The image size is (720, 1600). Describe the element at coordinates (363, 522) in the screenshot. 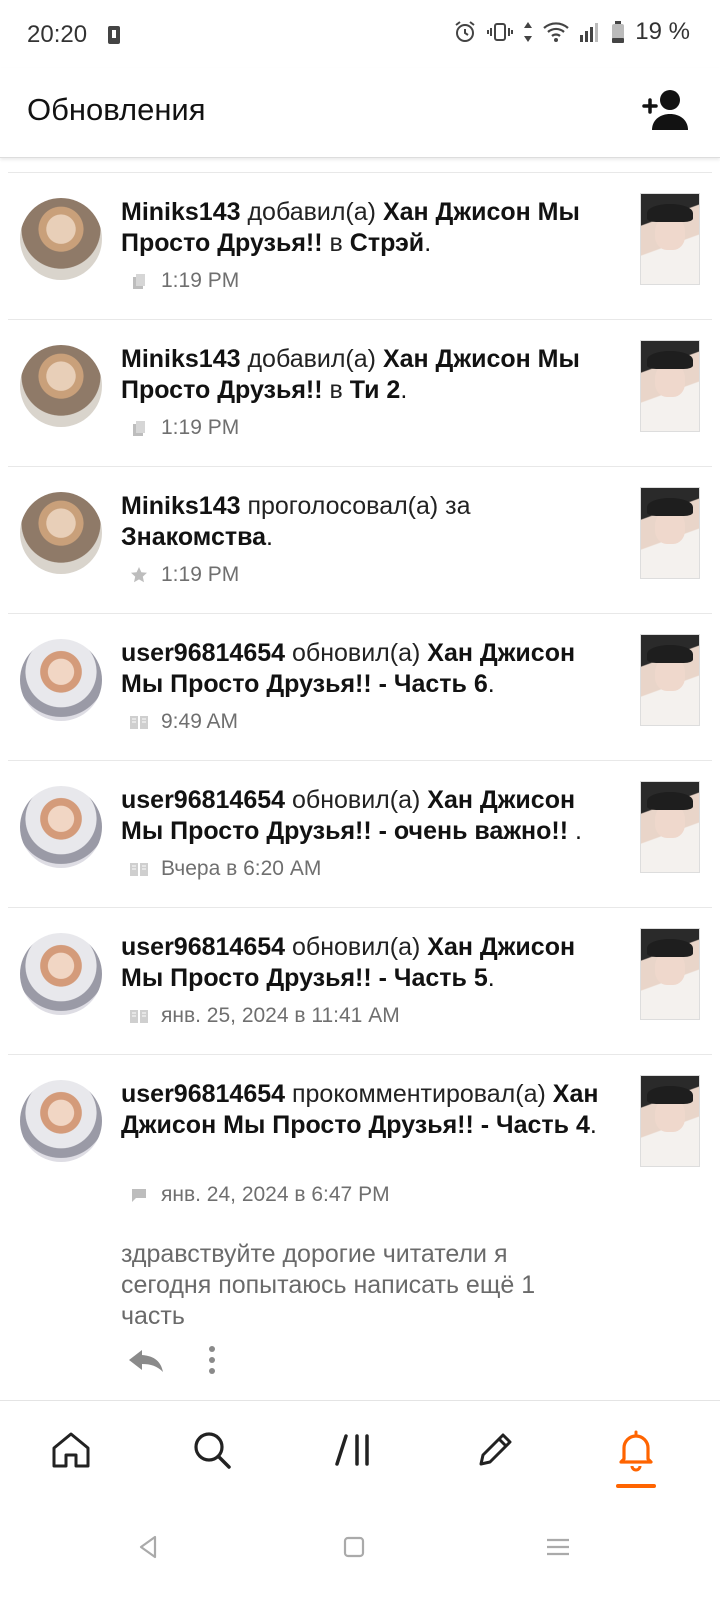

I see `feed-item-text: Miniks143 проголосовал(а) за Знакомства.` at that location.